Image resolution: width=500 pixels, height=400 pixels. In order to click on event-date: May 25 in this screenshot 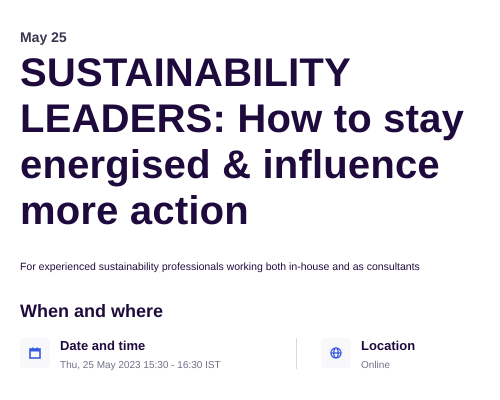, I will do `click(44, 37)`.